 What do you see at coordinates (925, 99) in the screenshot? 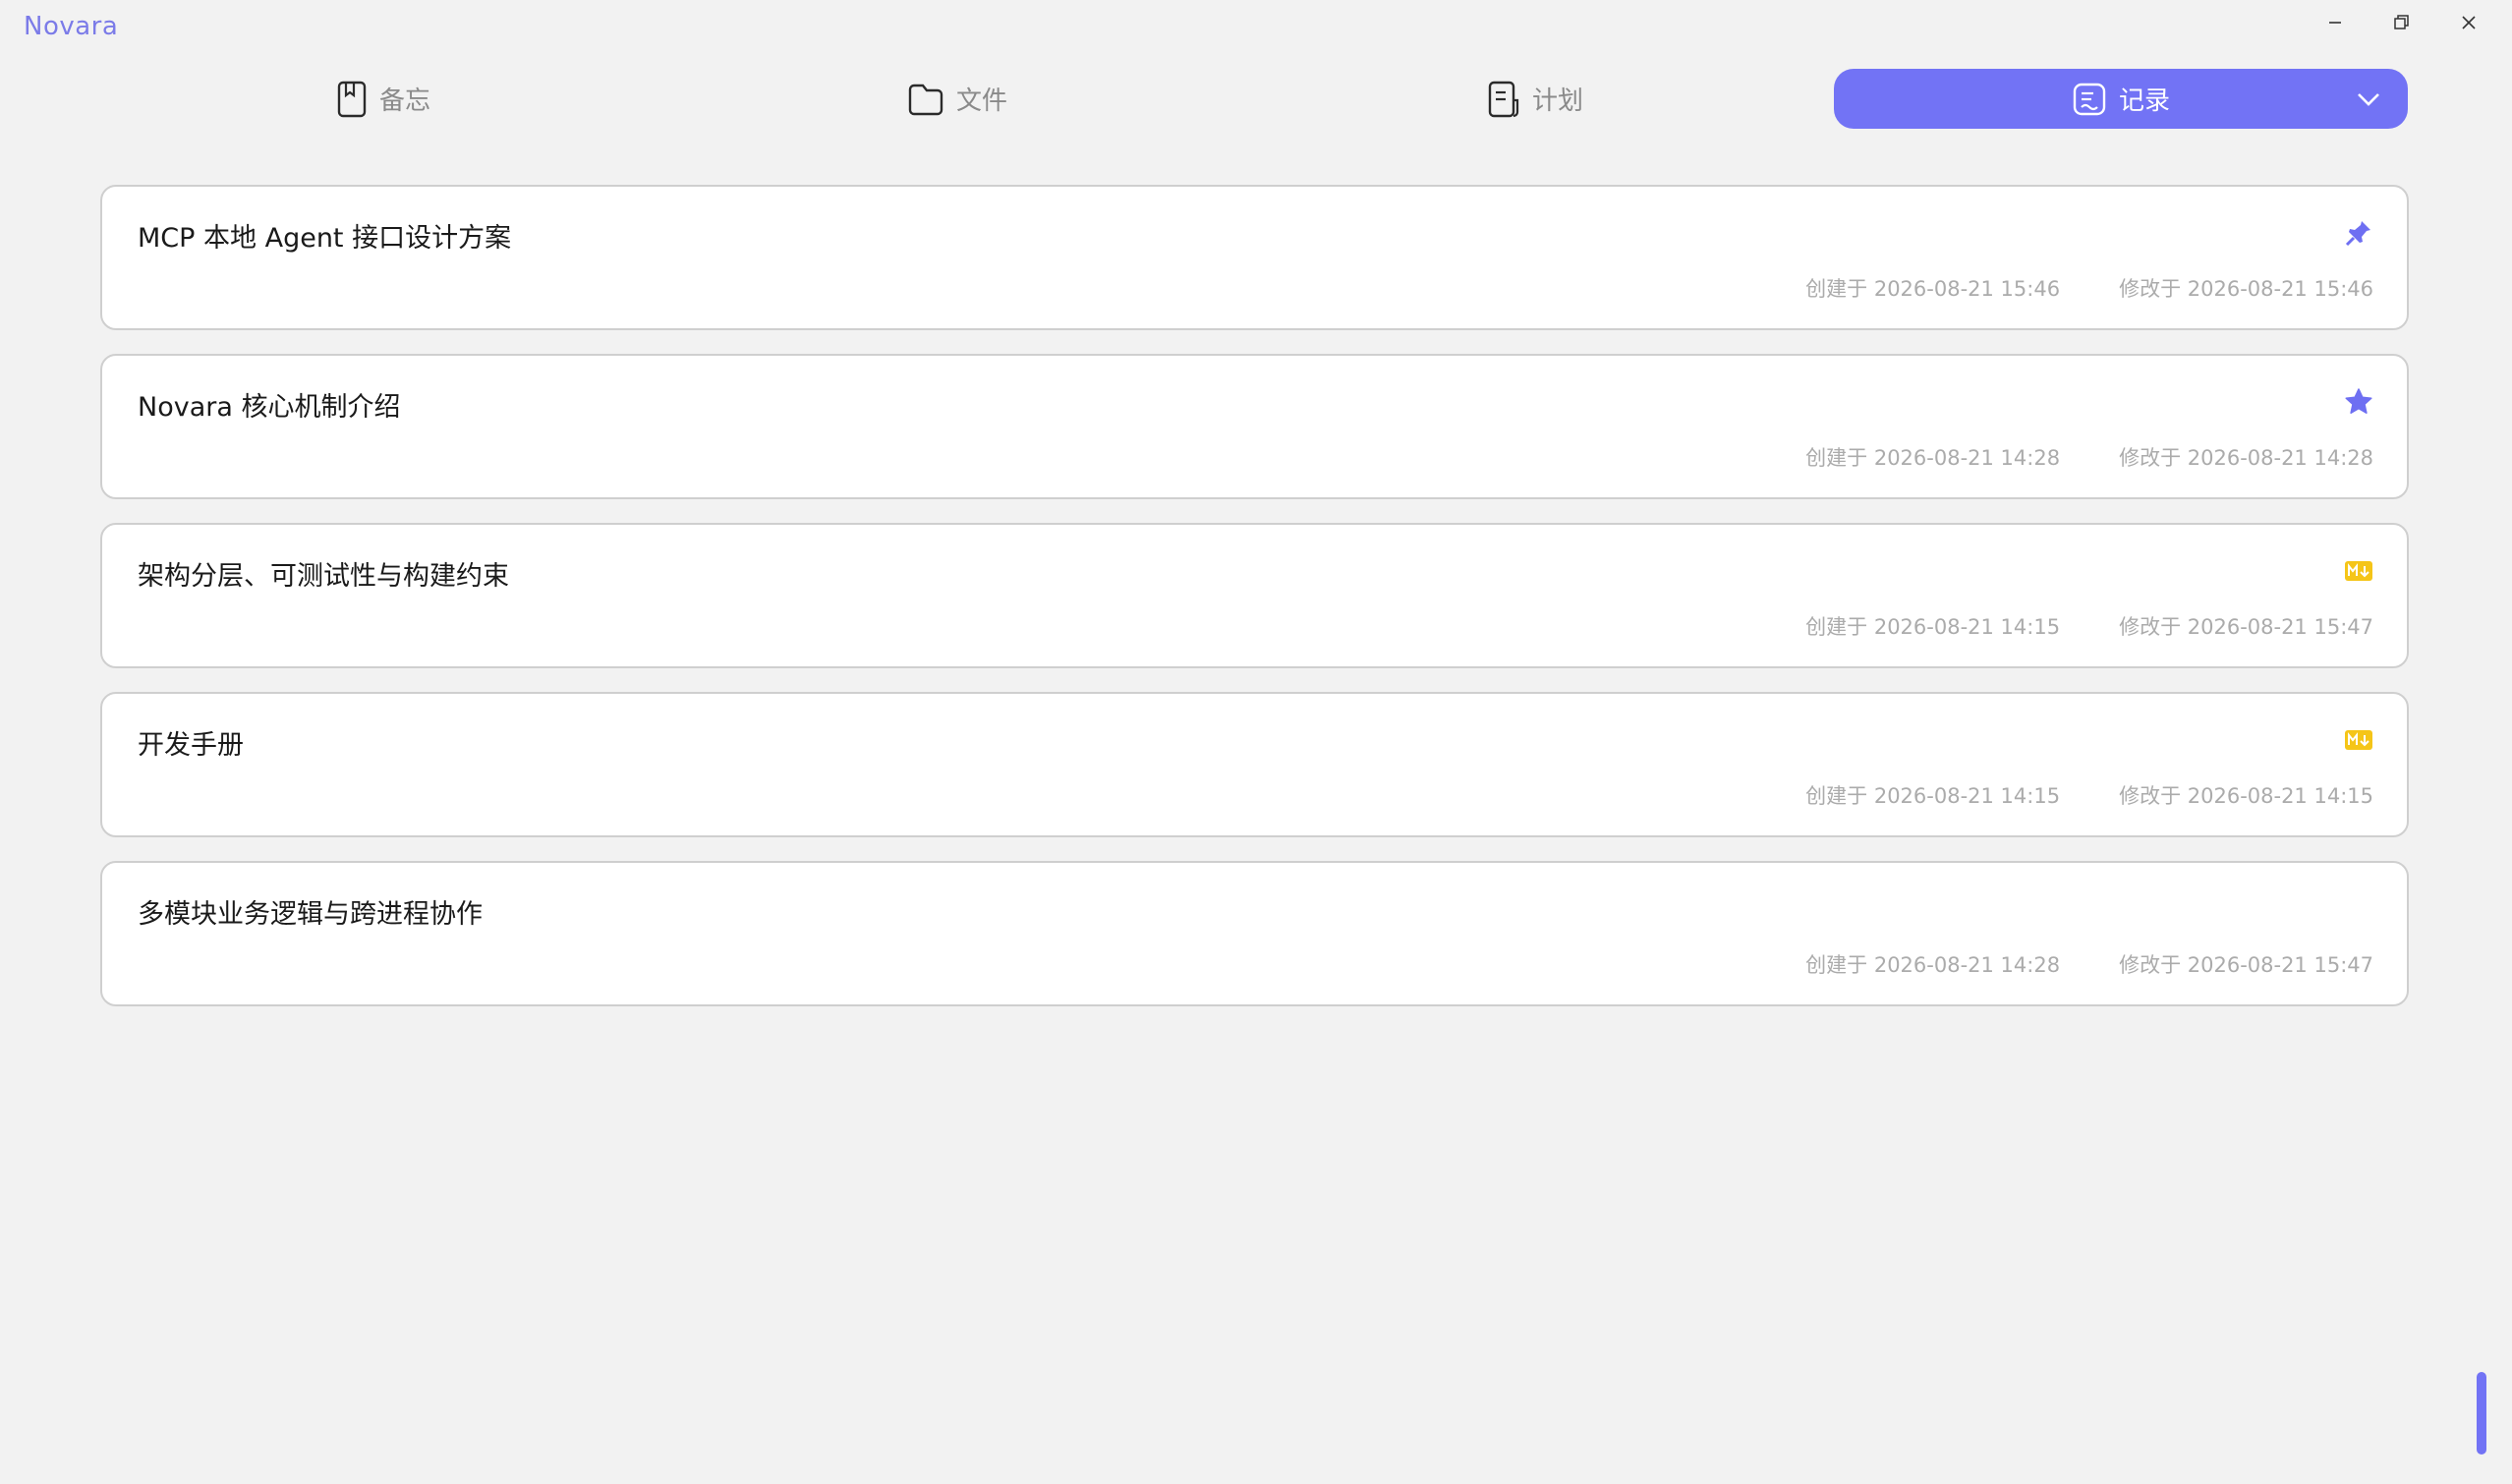
I see `folder-icon` at bounding box center [925, 99].